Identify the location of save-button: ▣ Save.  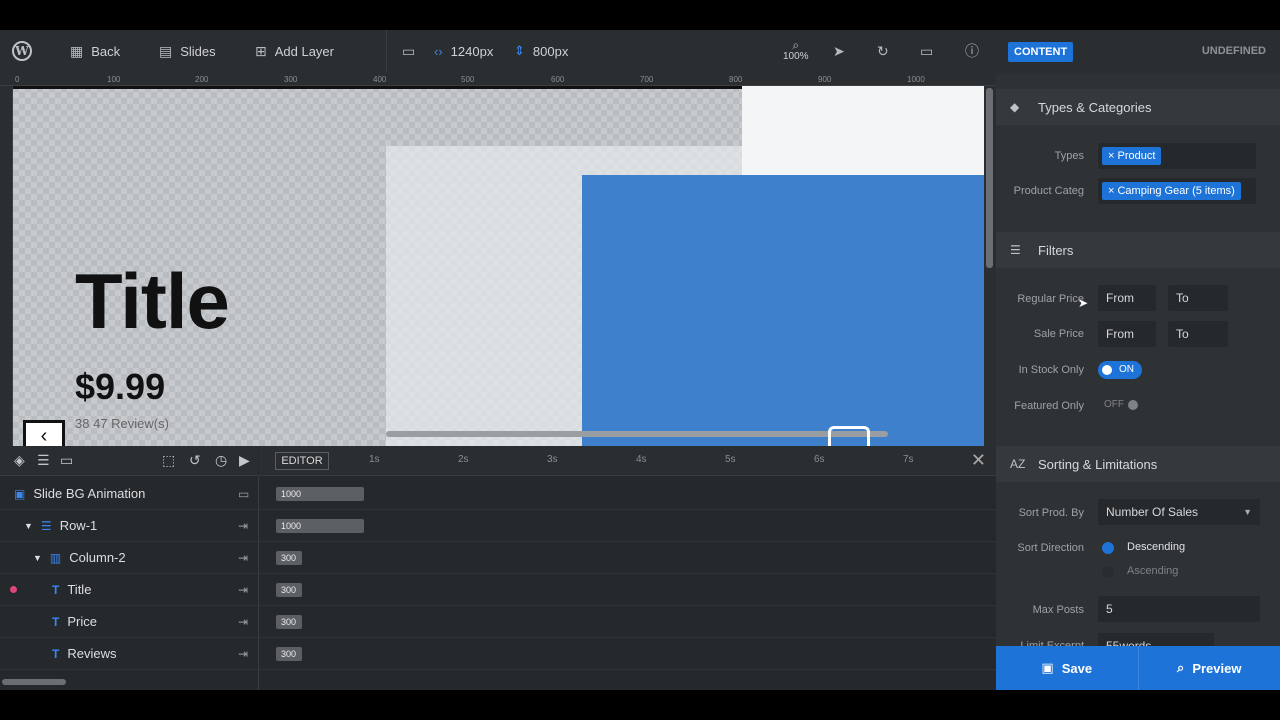
(1067, 668).